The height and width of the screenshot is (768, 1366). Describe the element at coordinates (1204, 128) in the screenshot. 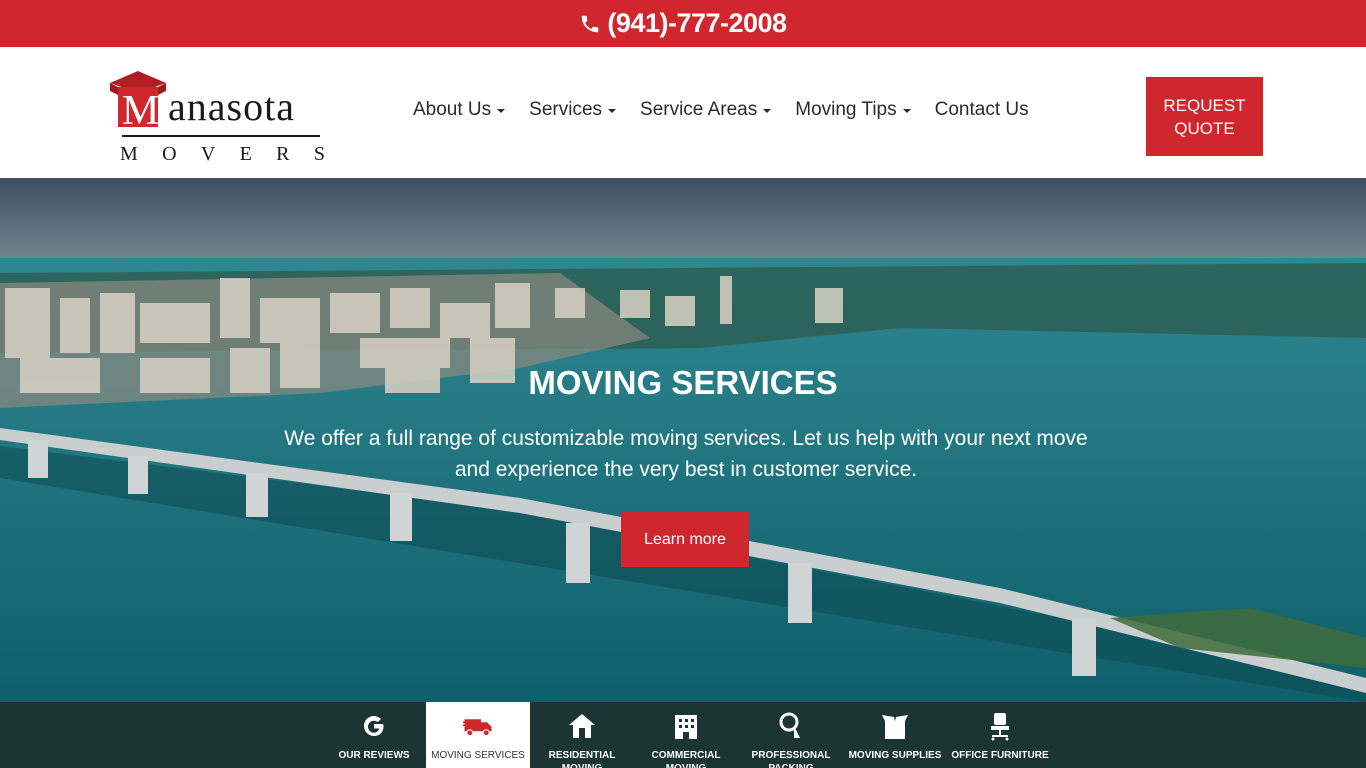

I see `quote-line-2: QUOTE` at that location.